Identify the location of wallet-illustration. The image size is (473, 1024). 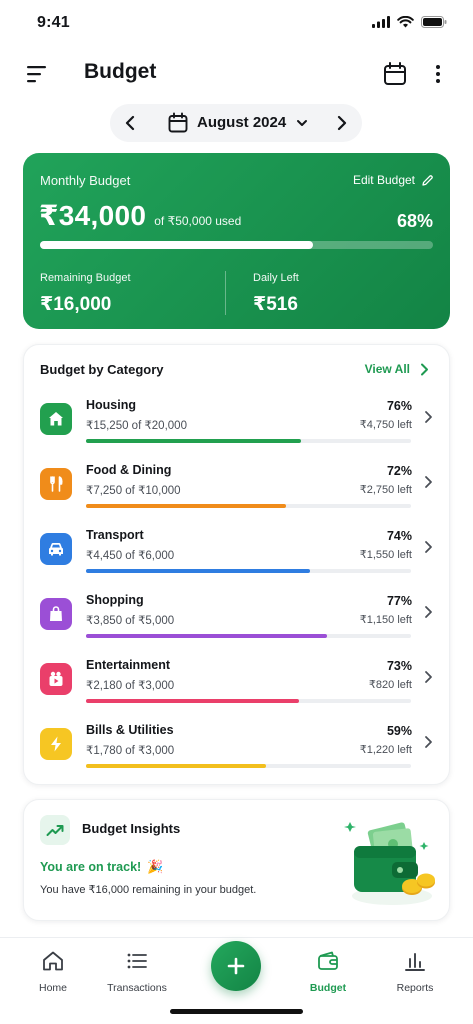
(389, 863).